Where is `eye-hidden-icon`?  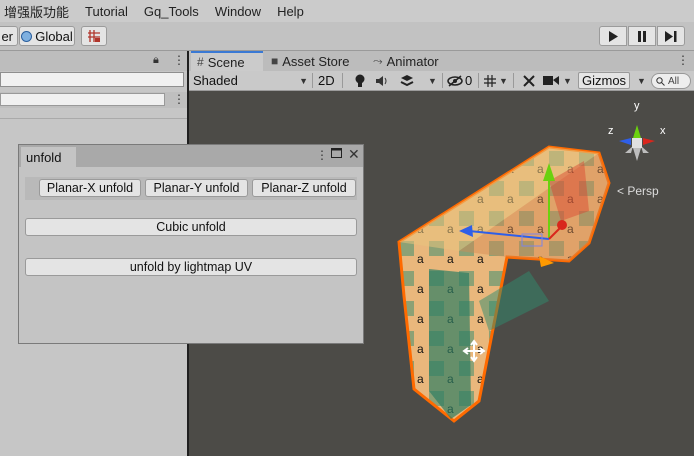 eye-hidden-icon is located at coordinates (455, 80).